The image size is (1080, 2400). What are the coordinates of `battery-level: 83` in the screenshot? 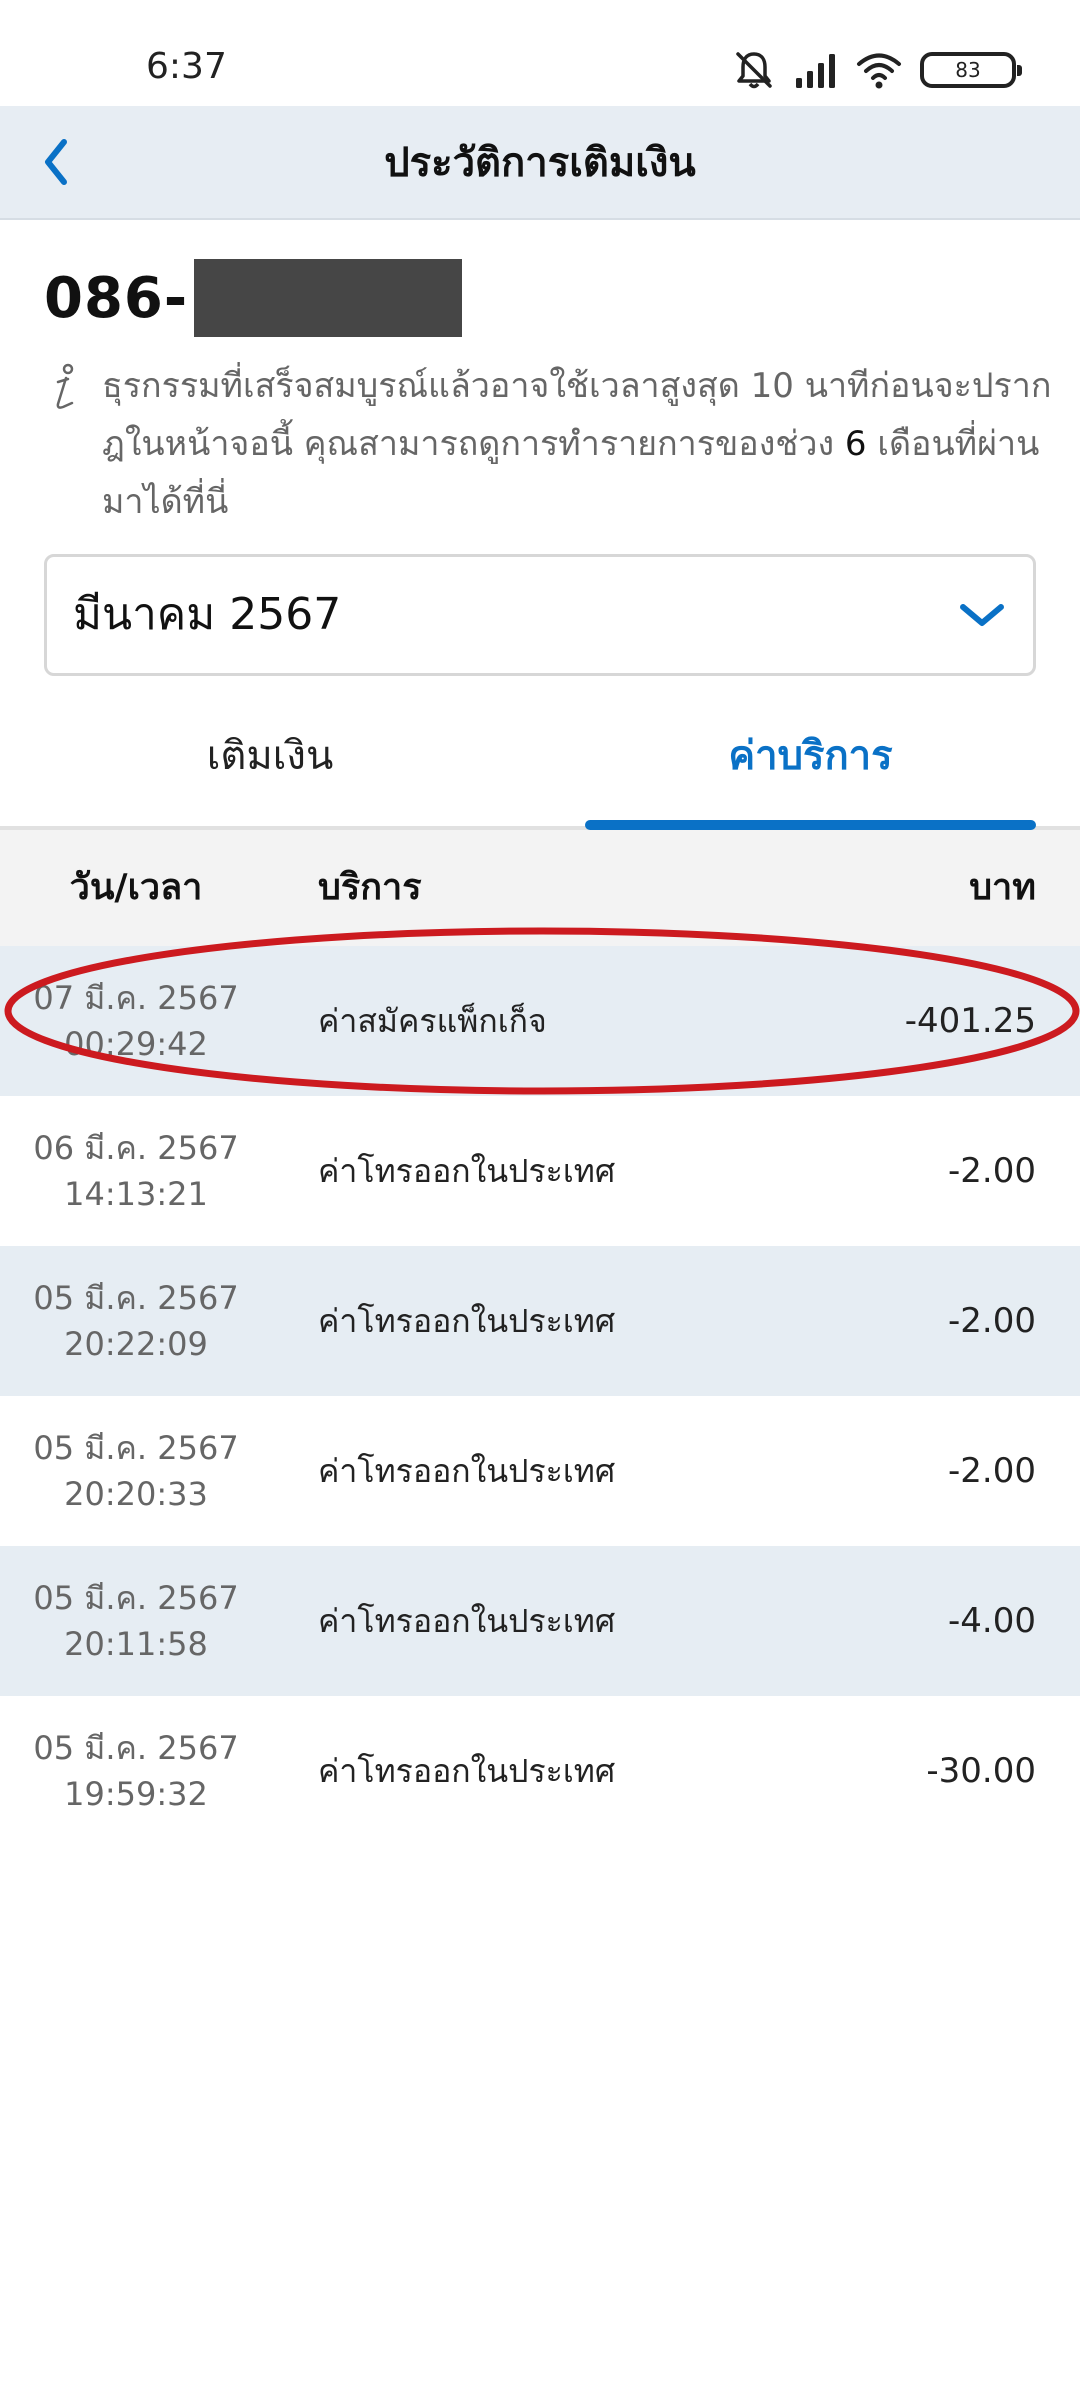 It's located at (968, 70).